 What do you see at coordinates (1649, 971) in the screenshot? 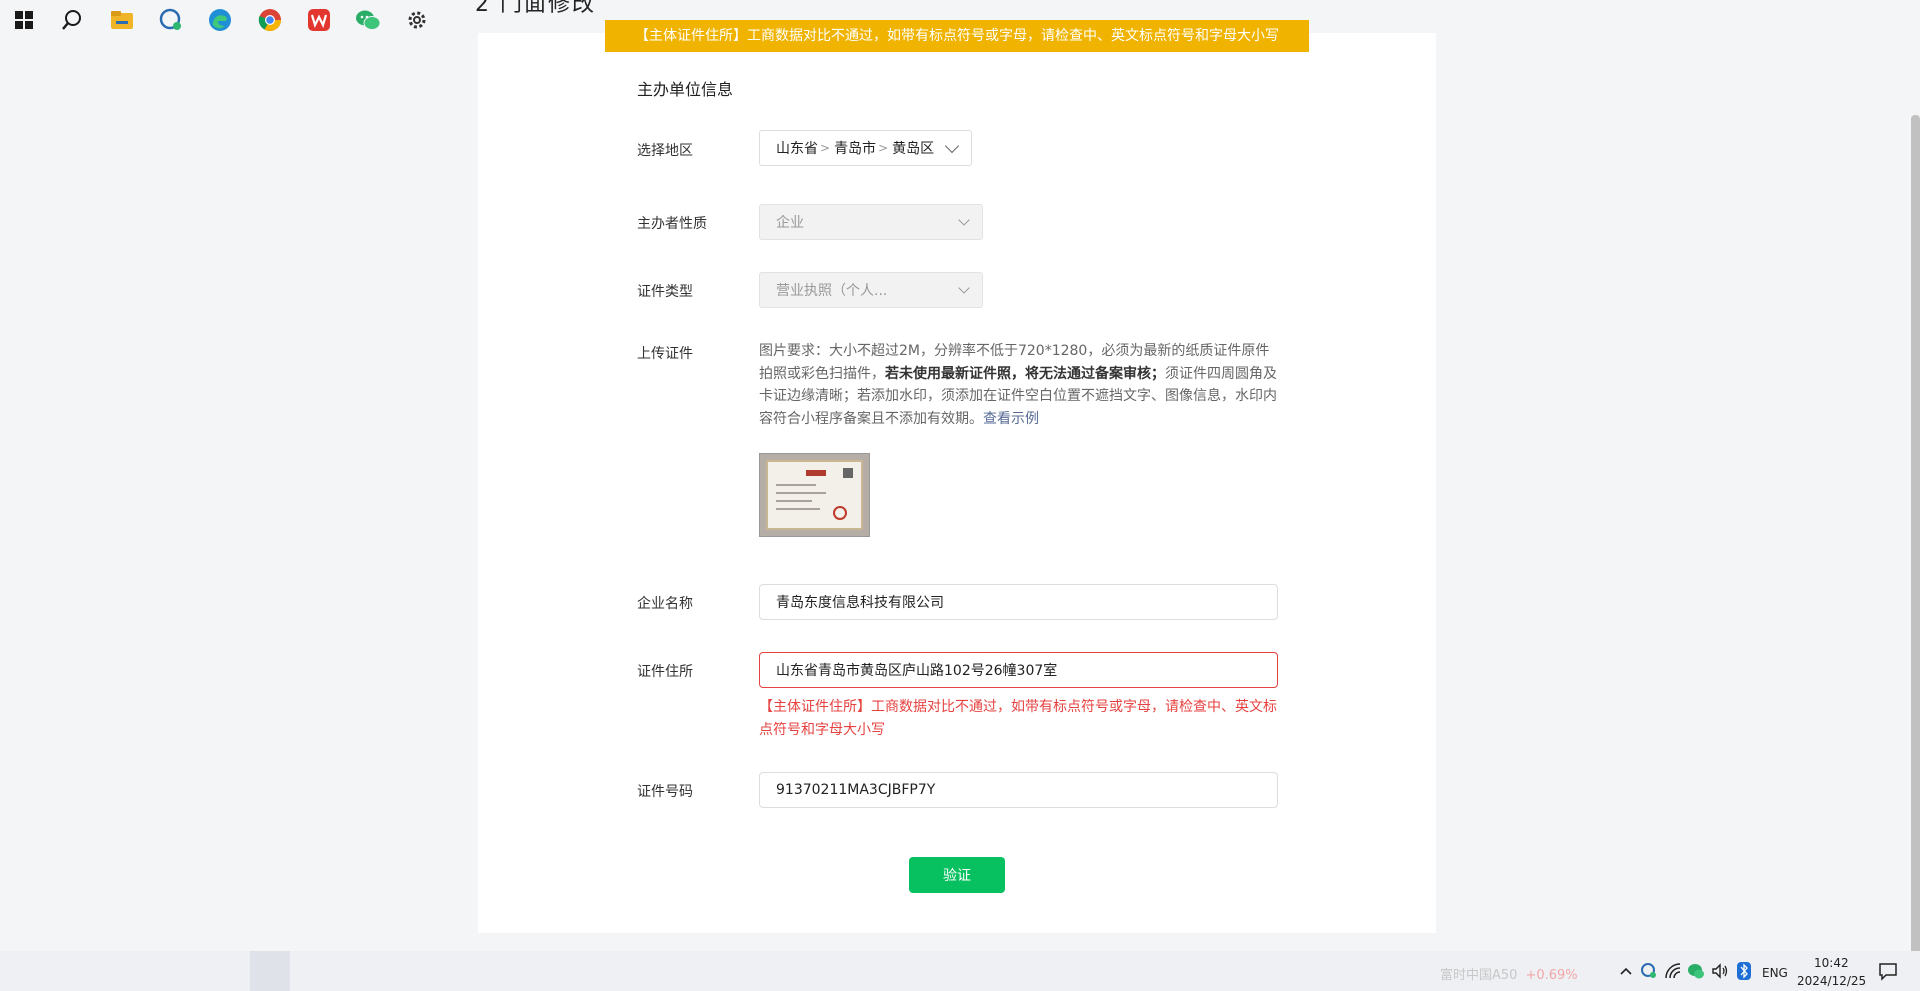
I see `chat-tray-icon` at bounding box center [1649, 971].